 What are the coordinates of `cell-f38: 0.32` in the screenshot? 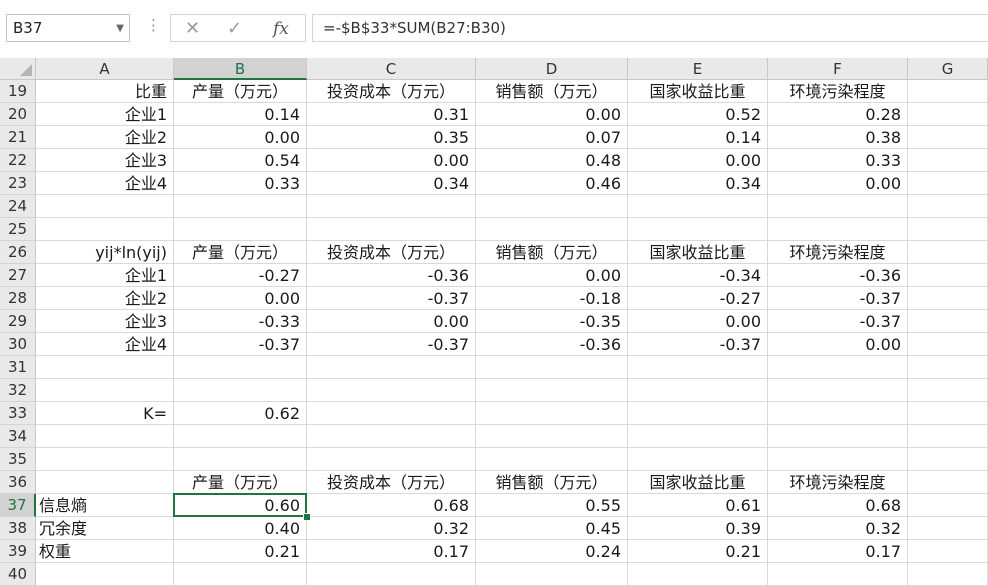 It's located at (838, 528).